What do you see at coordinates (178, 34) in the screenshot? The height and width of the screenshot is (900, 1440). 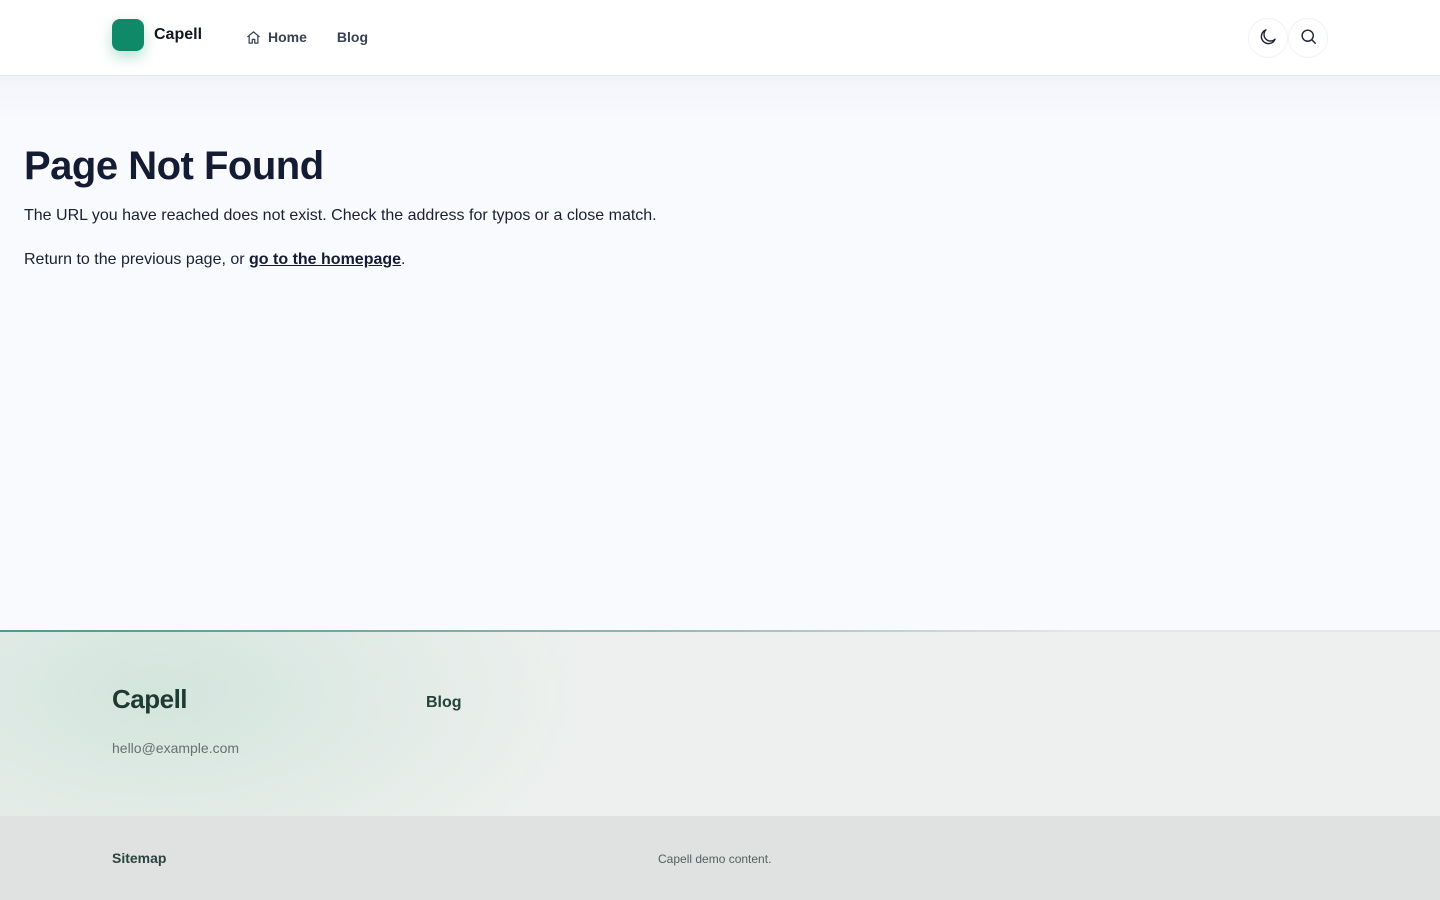 I see `brand-name: Capell` at bounding box center [178, 34].